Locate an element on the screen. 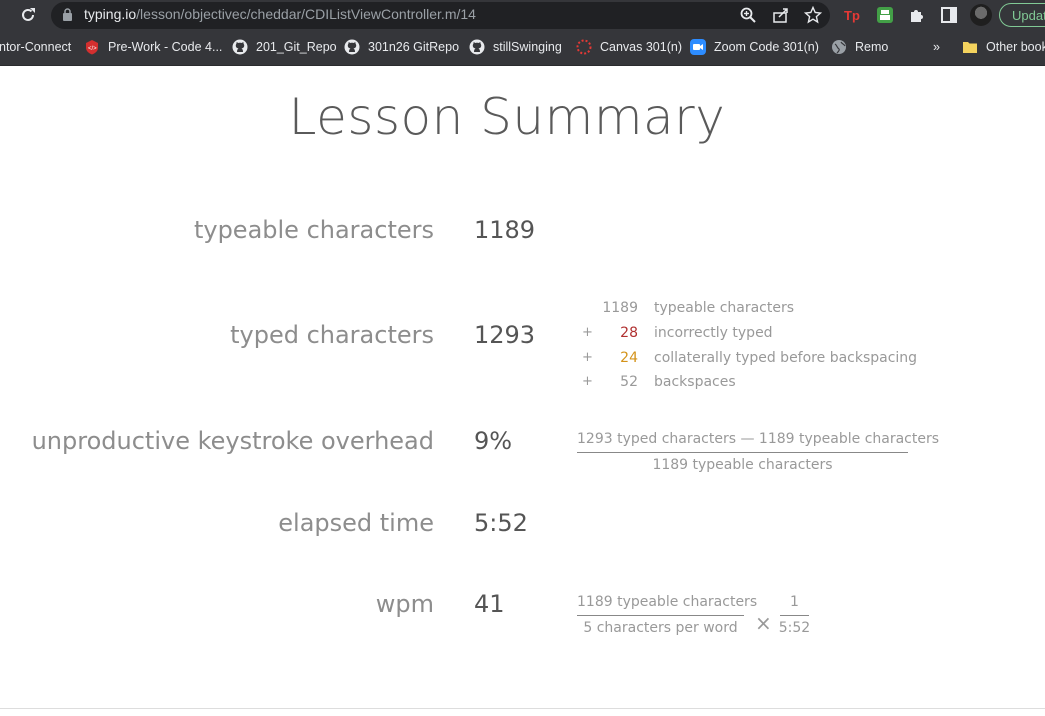 Image resolution: width=1045 pixels, height=716 pixels. breakdown-number: 24 is located at coordinates (629, 358).